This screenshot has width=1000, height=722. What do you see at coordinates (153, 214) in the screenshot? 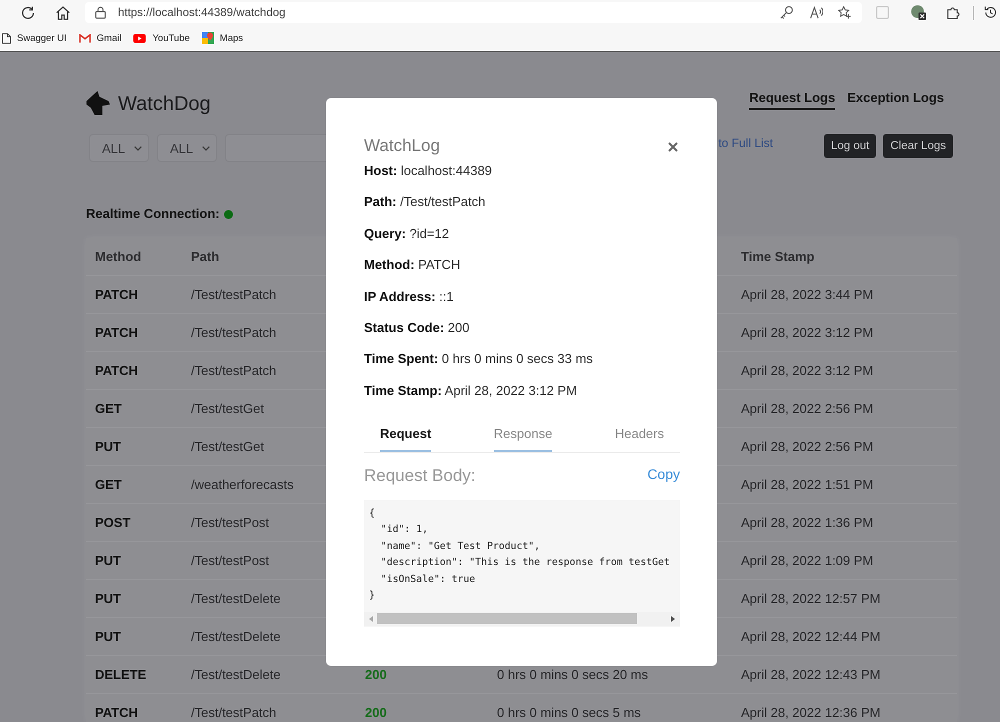
I see `connection-label: Realtime Connection:` at bounding box center [153, 214].